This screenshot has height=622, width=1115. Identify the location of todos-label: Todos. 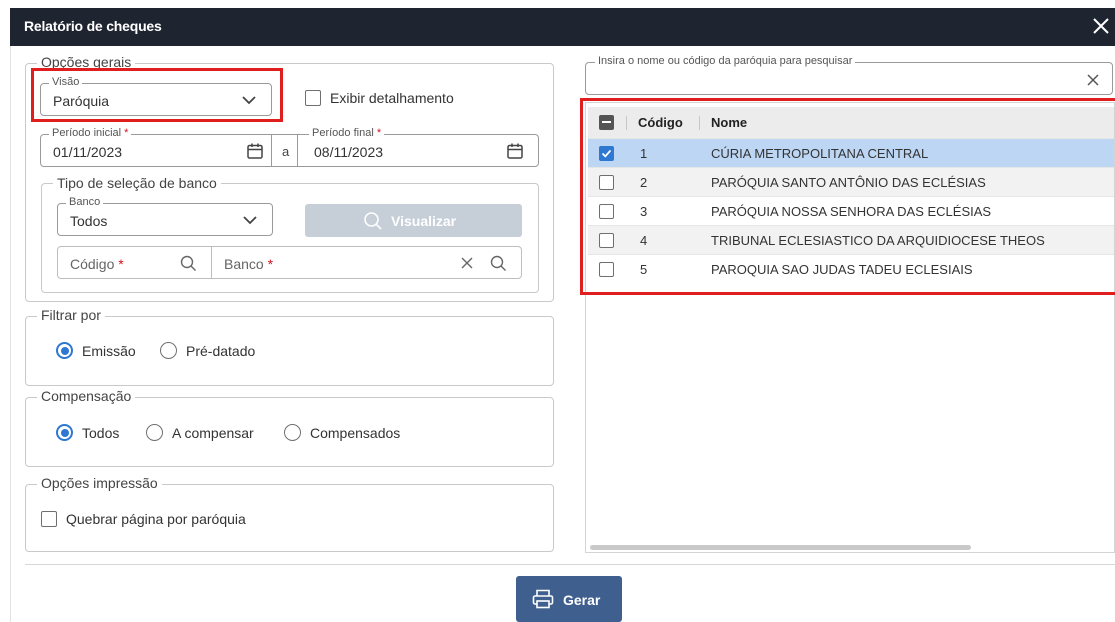
(101, 433).